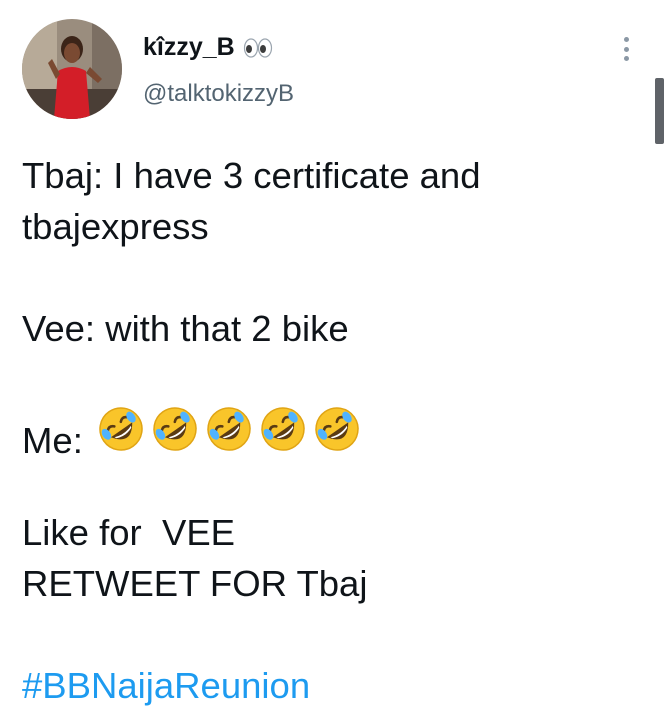  Describe the element at coordinates (185, 328) in the screenshot. I see `tweet-line: Vee: with that 2 bike` at that location.